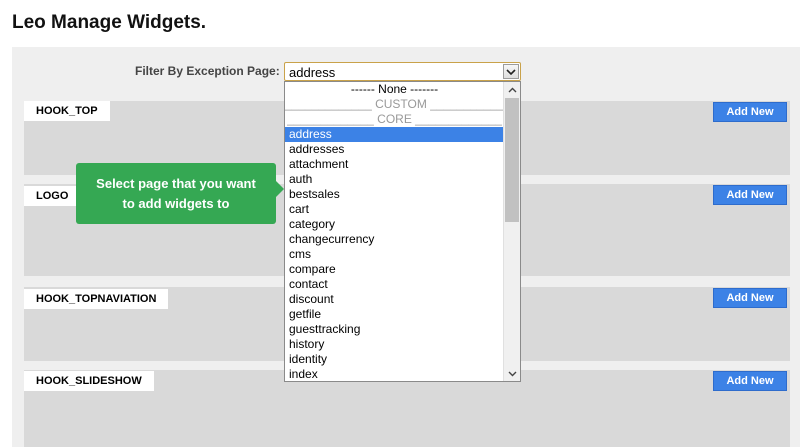 Image resolution: width=800 pixels, height=447 pixels. Describe the element at coordinates (394, 344) in the screenshot. I see `dropdown-option: history` at that location.